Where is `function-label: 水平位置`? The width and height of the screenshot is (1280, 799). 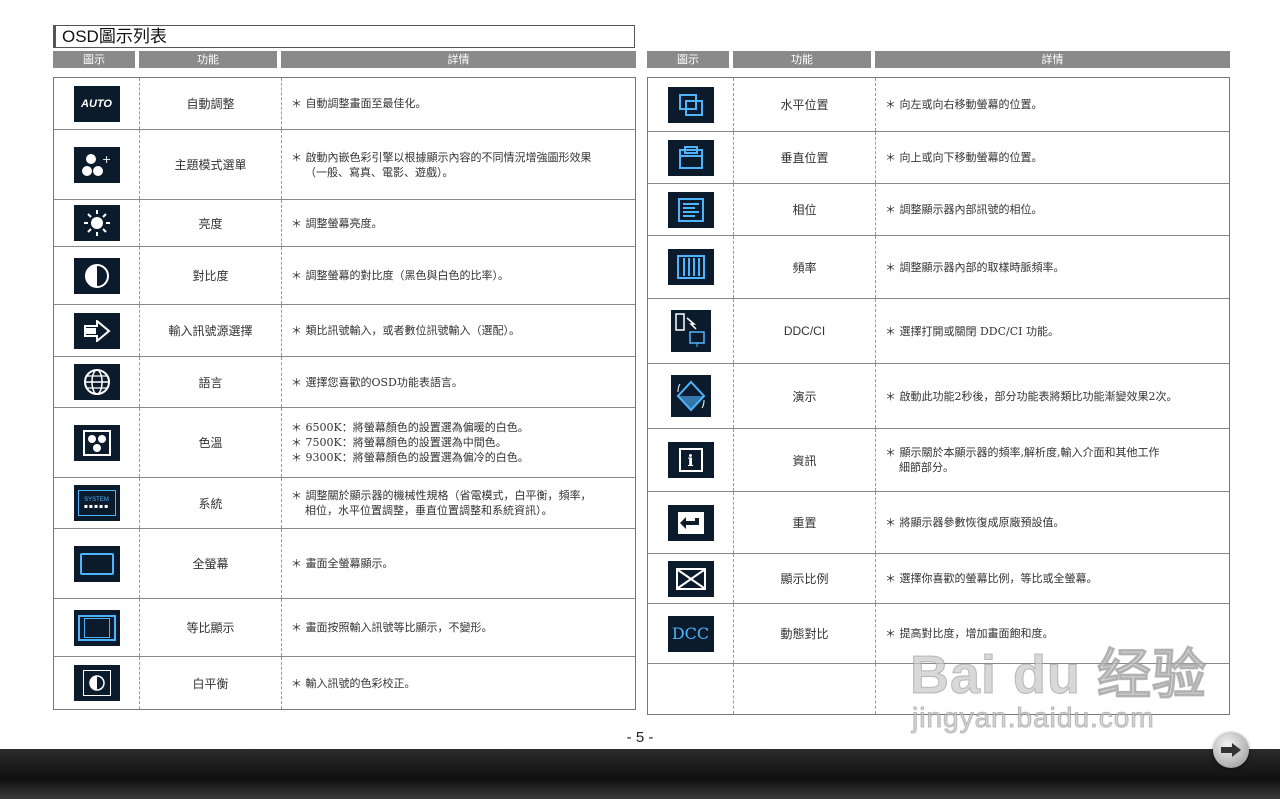 function-label: 水平位置 is located at coordinates (805, 104).